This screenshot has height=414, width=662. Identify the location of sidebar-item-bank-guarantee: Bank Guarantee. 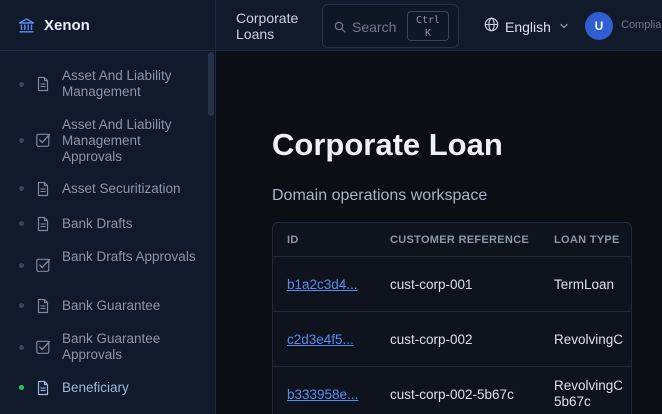
(104, 306).